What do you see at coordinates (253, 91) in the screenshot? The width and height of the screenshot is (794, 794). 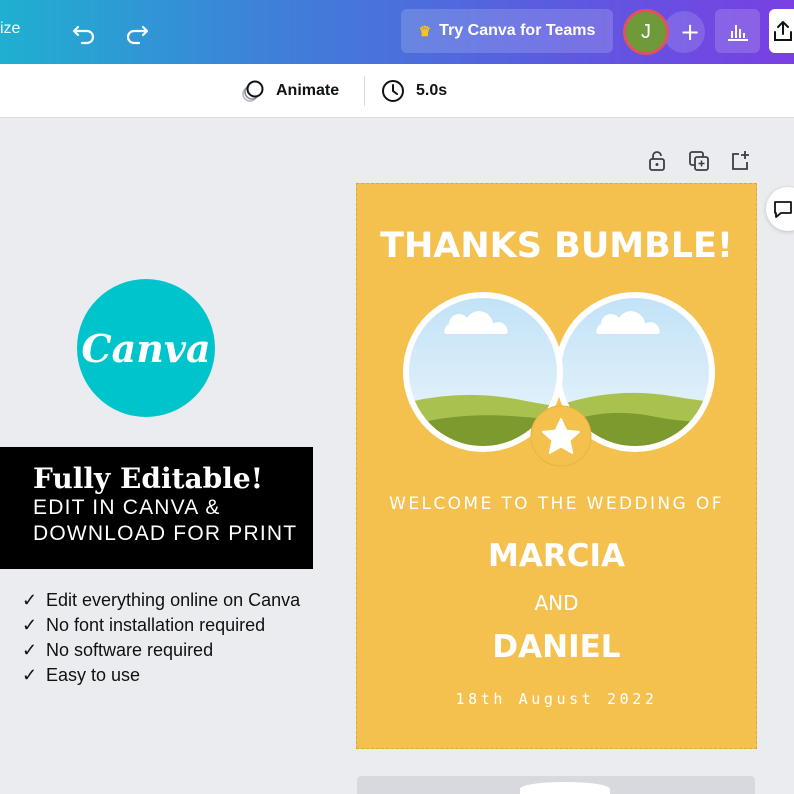 I see `animate-icon` at bounding box center [253, 91].